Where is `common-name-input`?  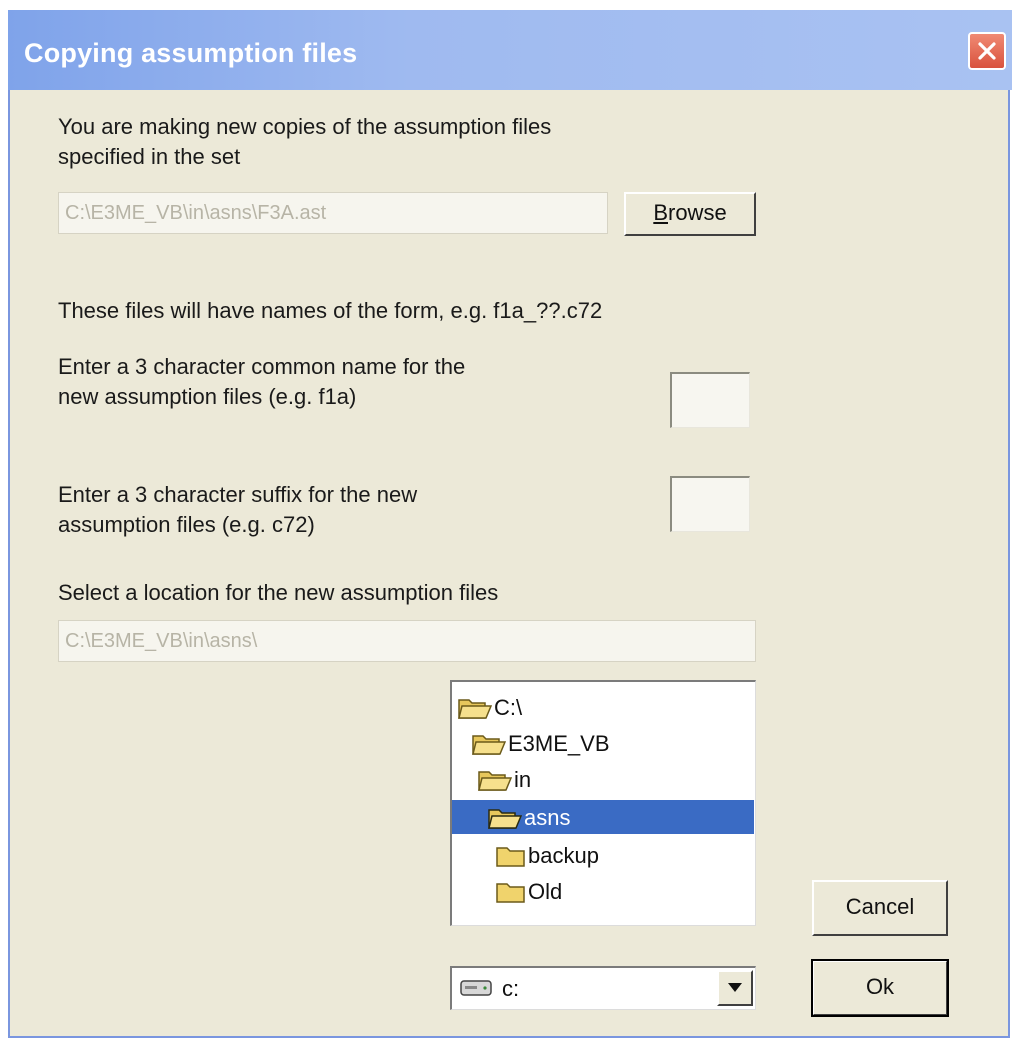
common-name-input is located at coordinates (710, 400).